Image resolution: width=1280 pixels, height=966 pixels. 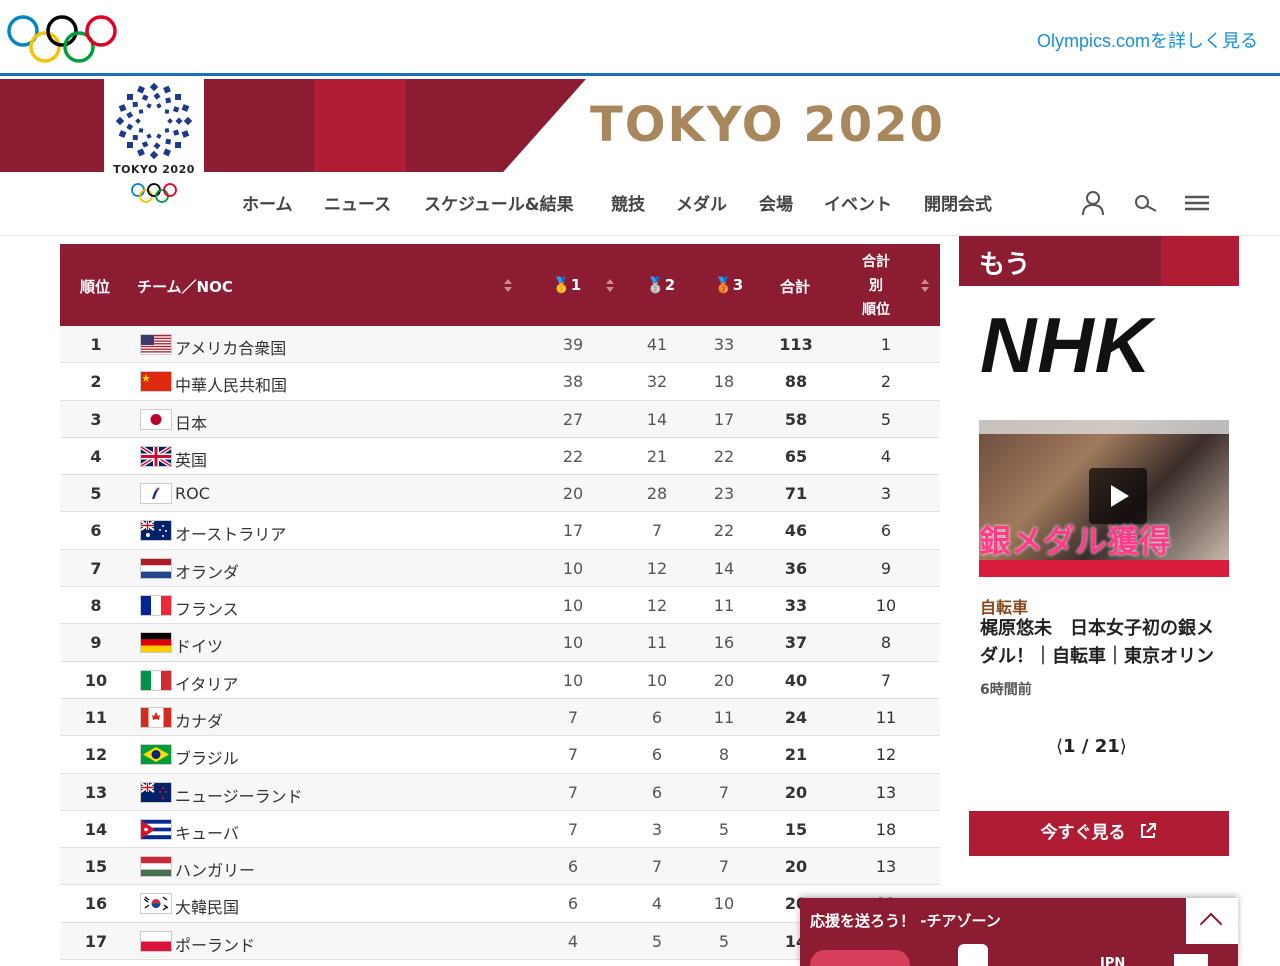 What do you see at coordinates (796, 494) in the screenshot?
I see `total-count: 71` at bounding box center [796, 494].